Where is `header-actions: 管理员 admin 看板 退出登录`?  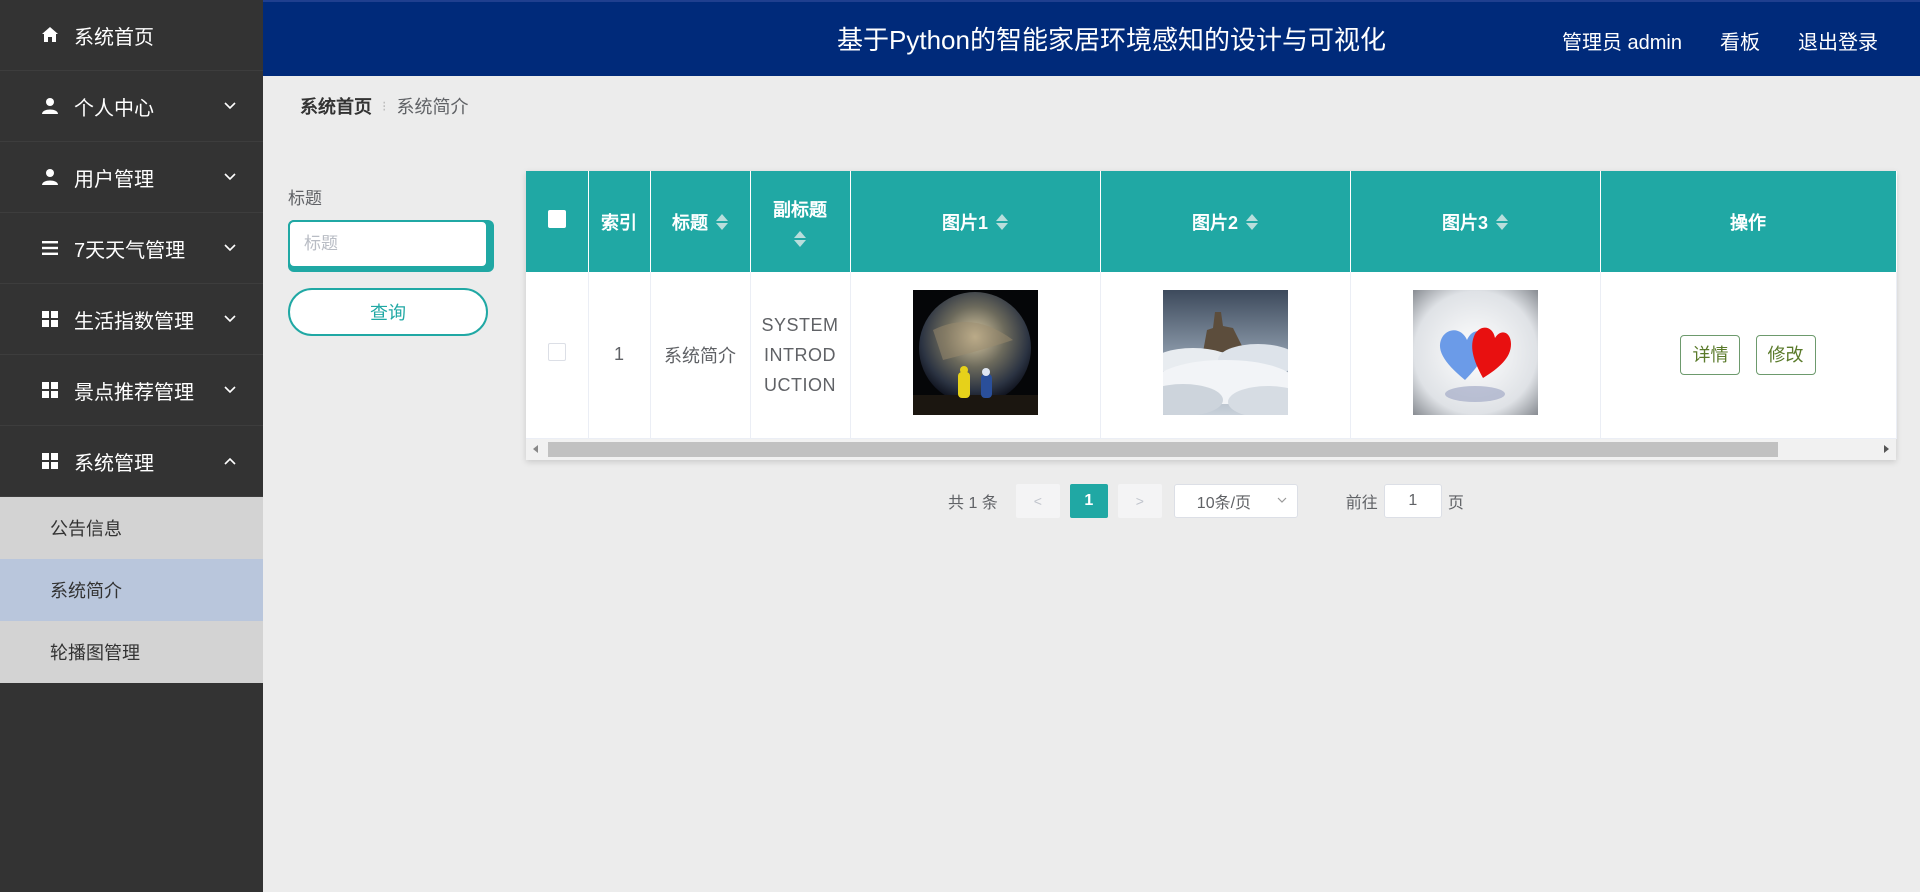
header-actions: 管理员 admin 看板 退出登录 is located at coordinates (1720, 40).